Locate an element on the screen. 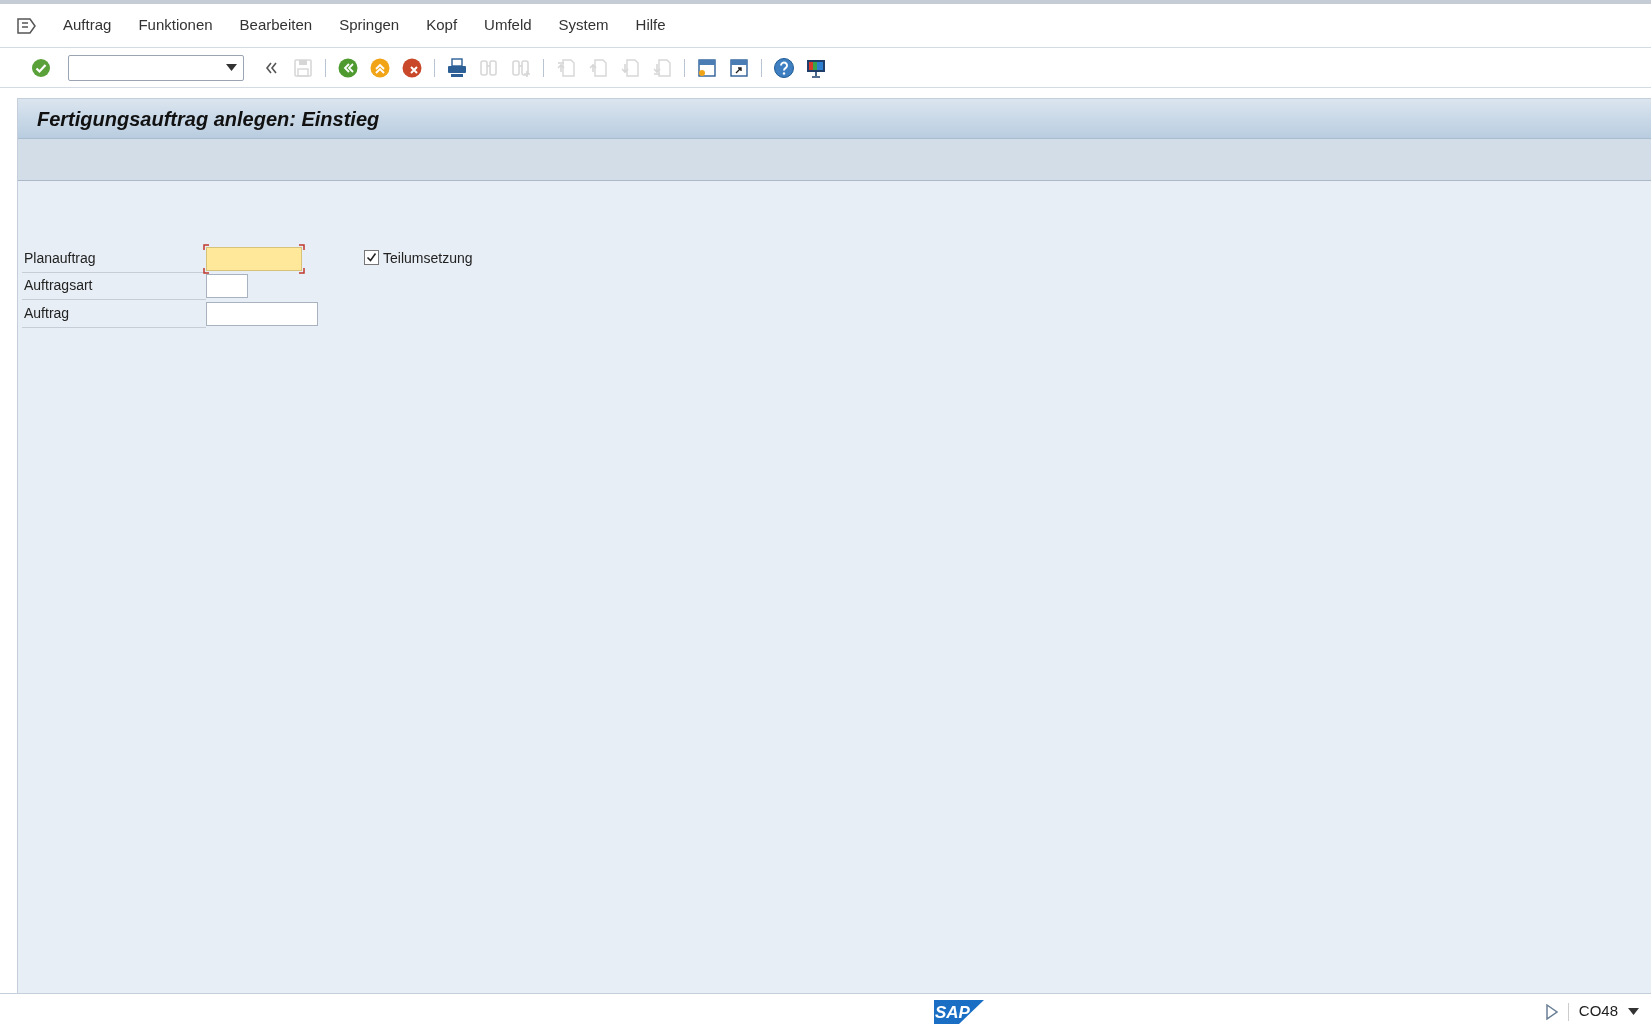 The image size is (1651, 1029). shortcut-window-icon is located at coordinates (739, 67).